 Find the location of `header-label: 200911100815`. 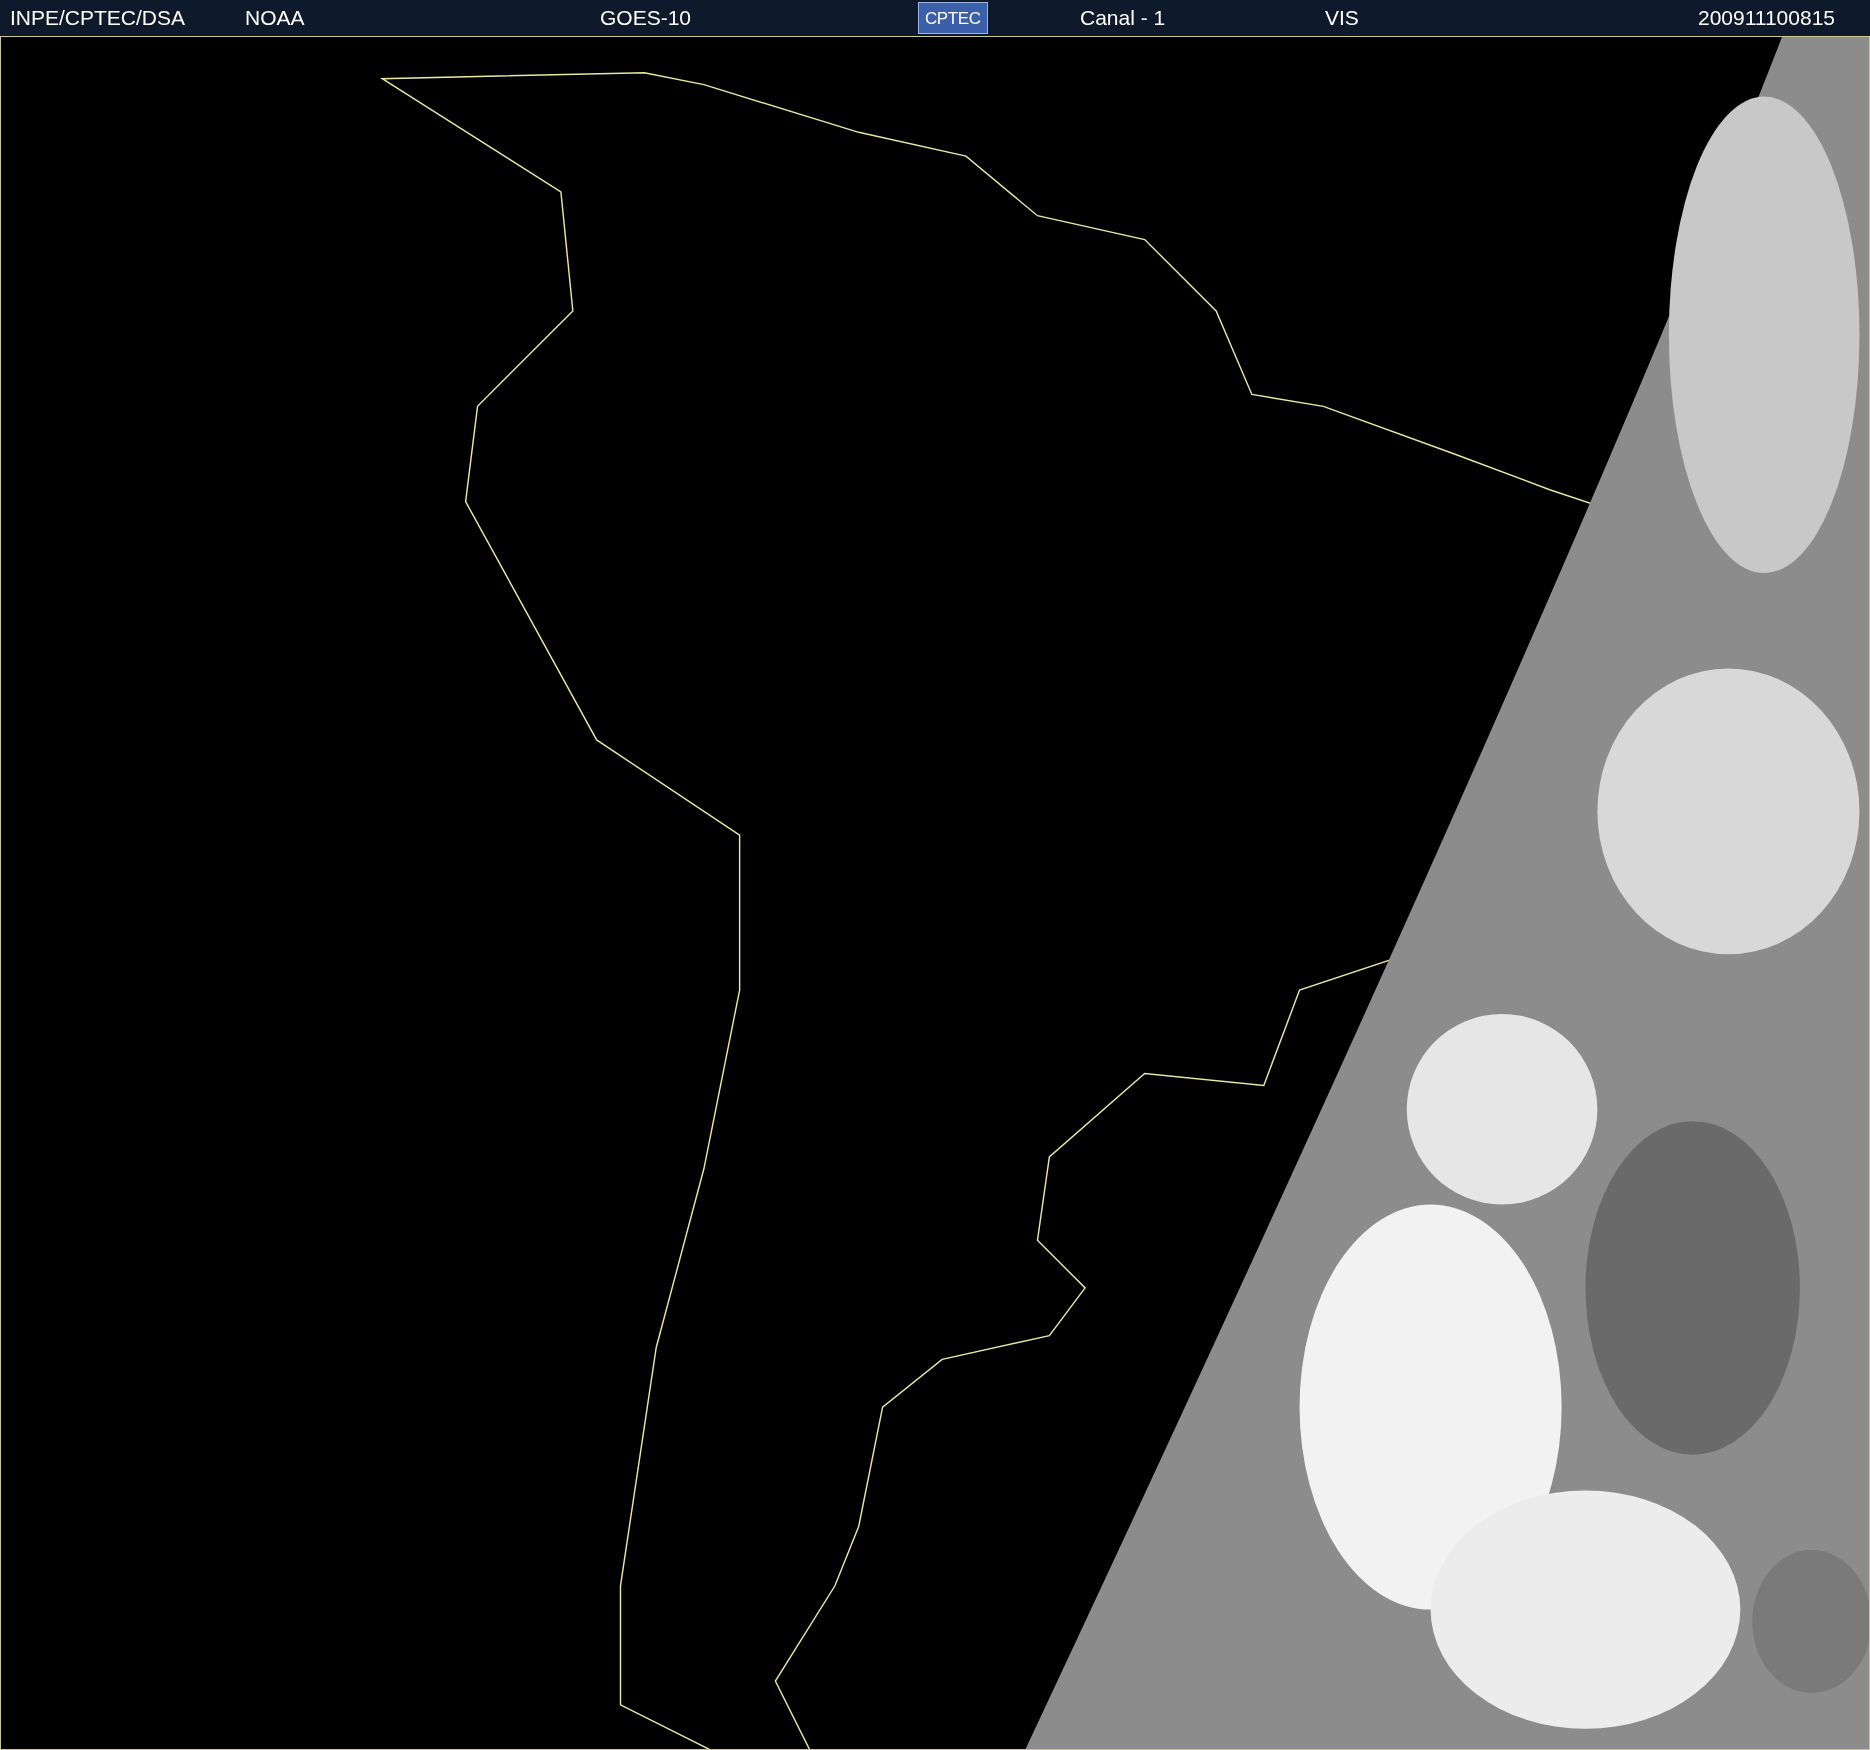

header-label: 200911100815 is located at coordinates (1766, 18).